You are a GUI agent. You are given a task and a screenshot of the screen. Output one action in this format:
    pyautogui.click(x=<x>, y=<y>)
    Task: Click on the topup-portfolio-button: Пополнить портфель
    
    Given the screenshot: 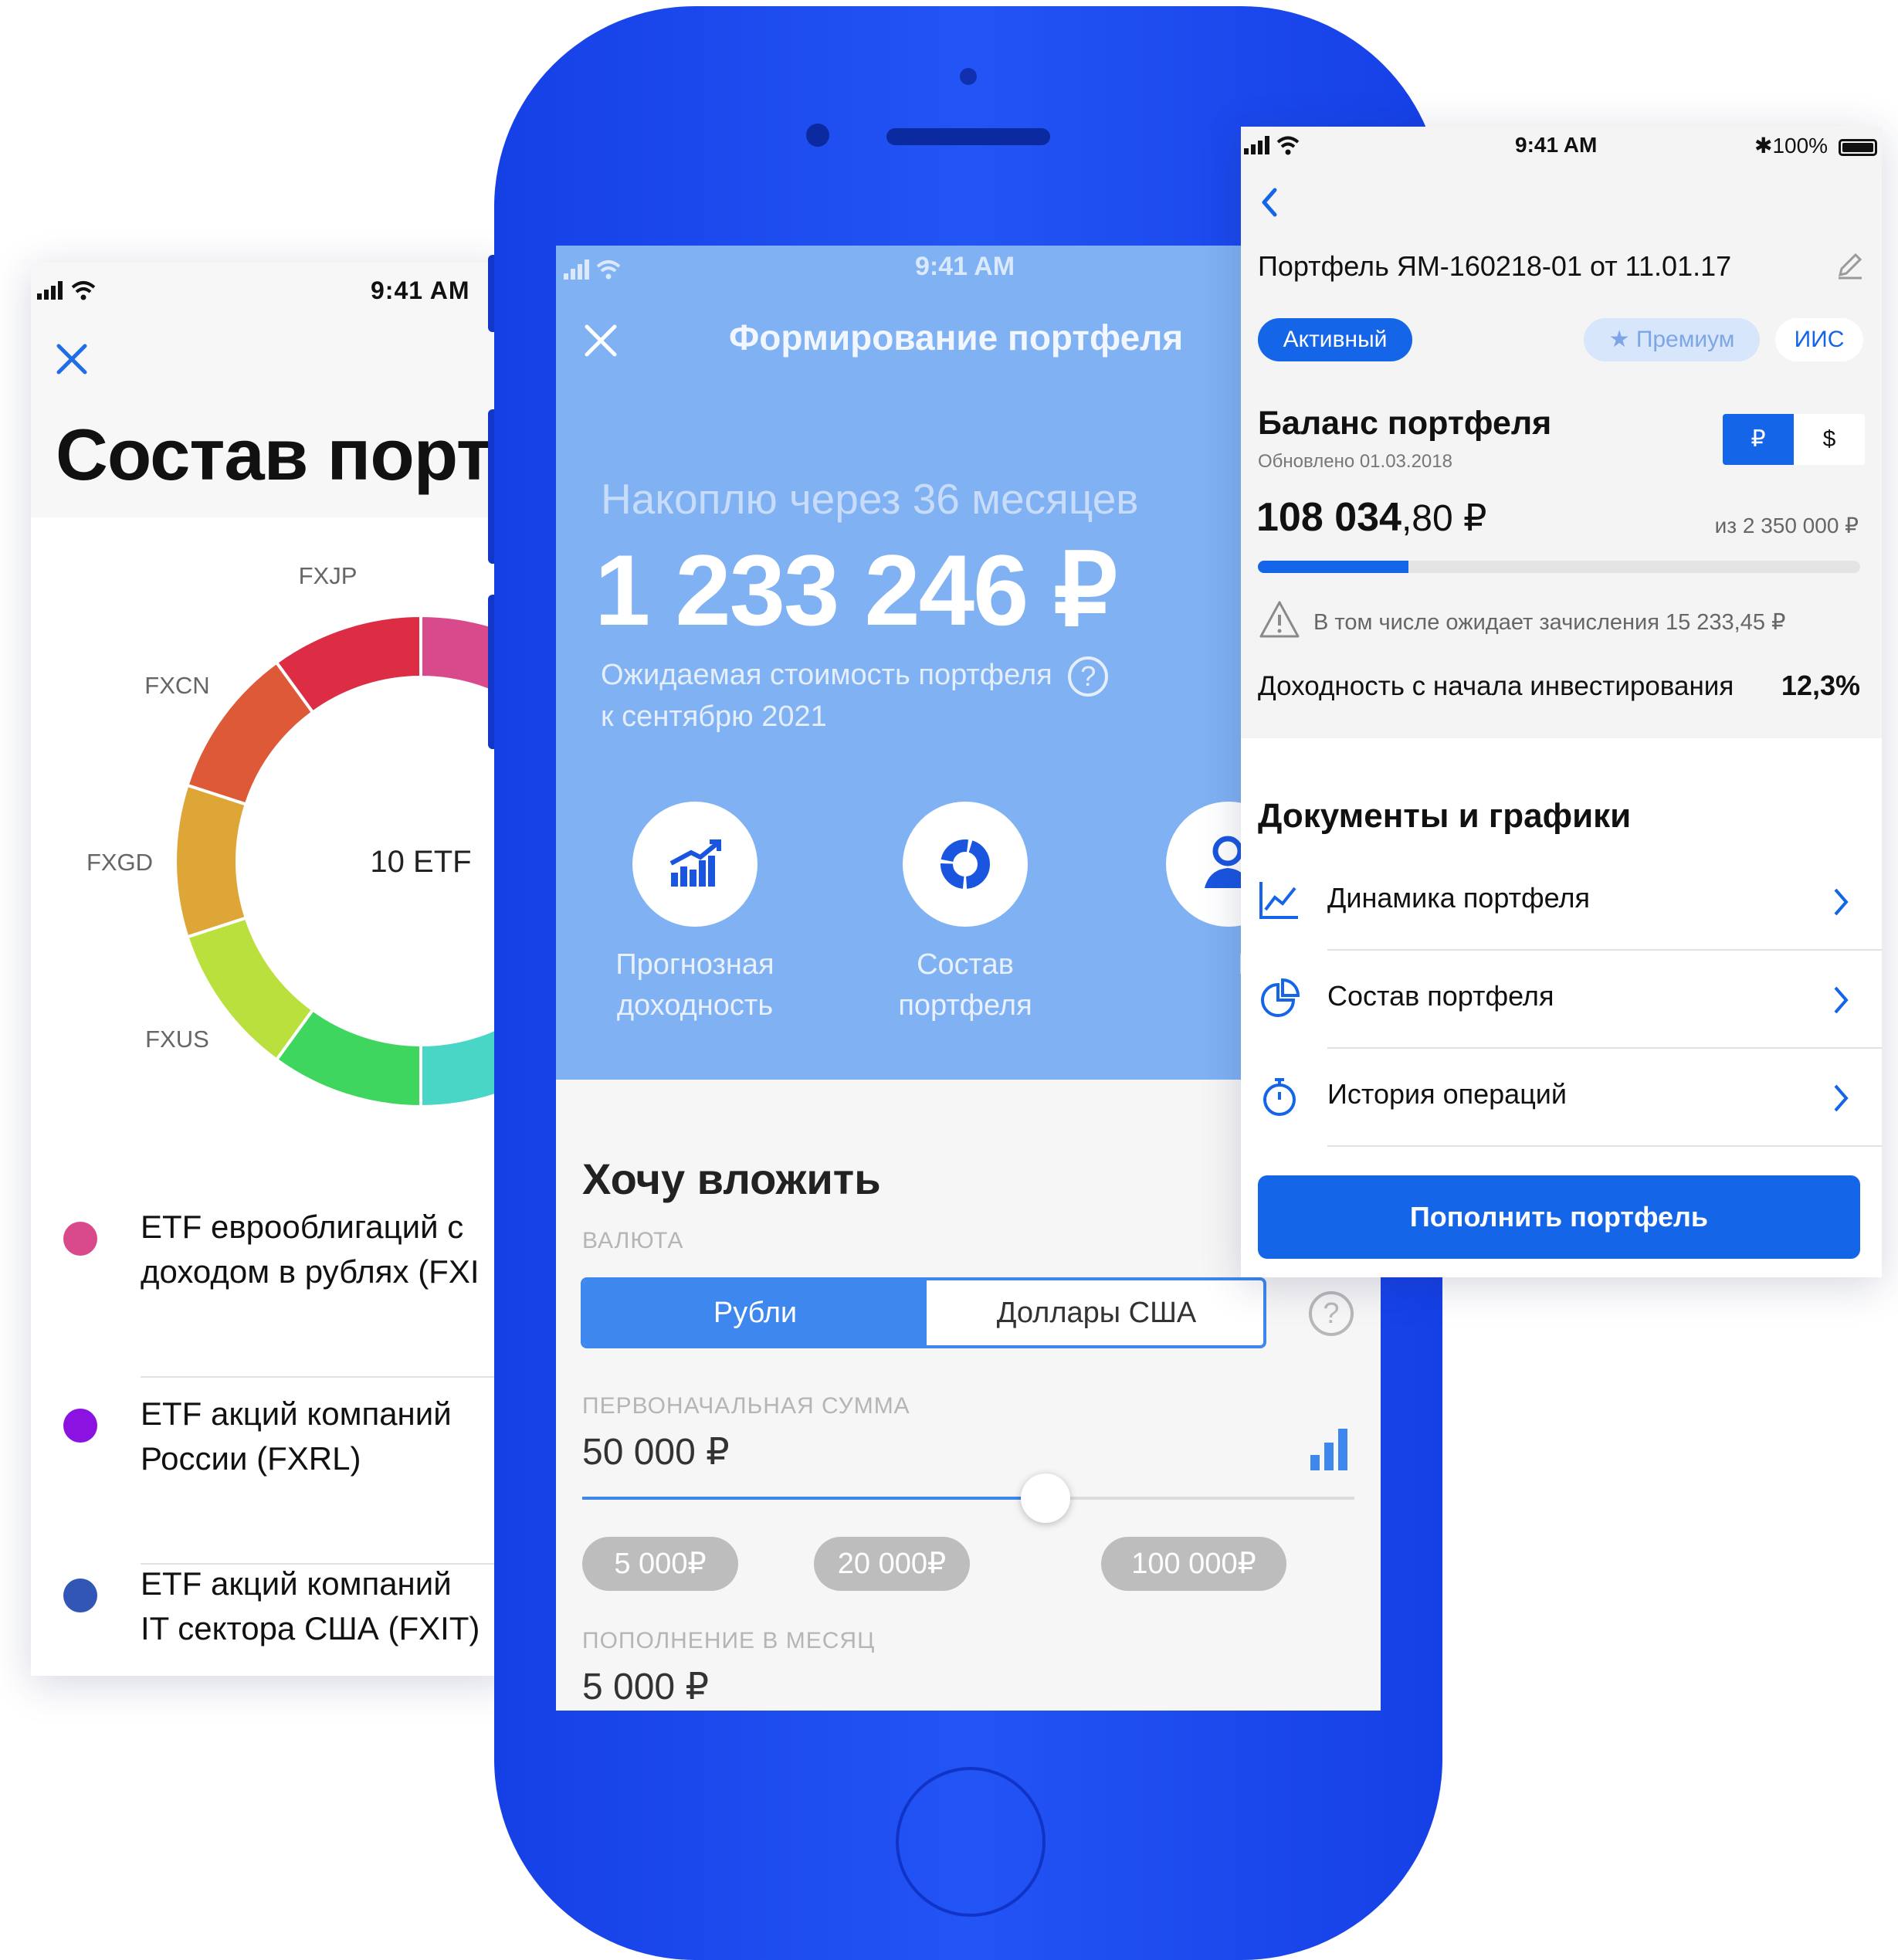 What is the action you would take?
    pyautogui.click(x=1559, y=1217)
    